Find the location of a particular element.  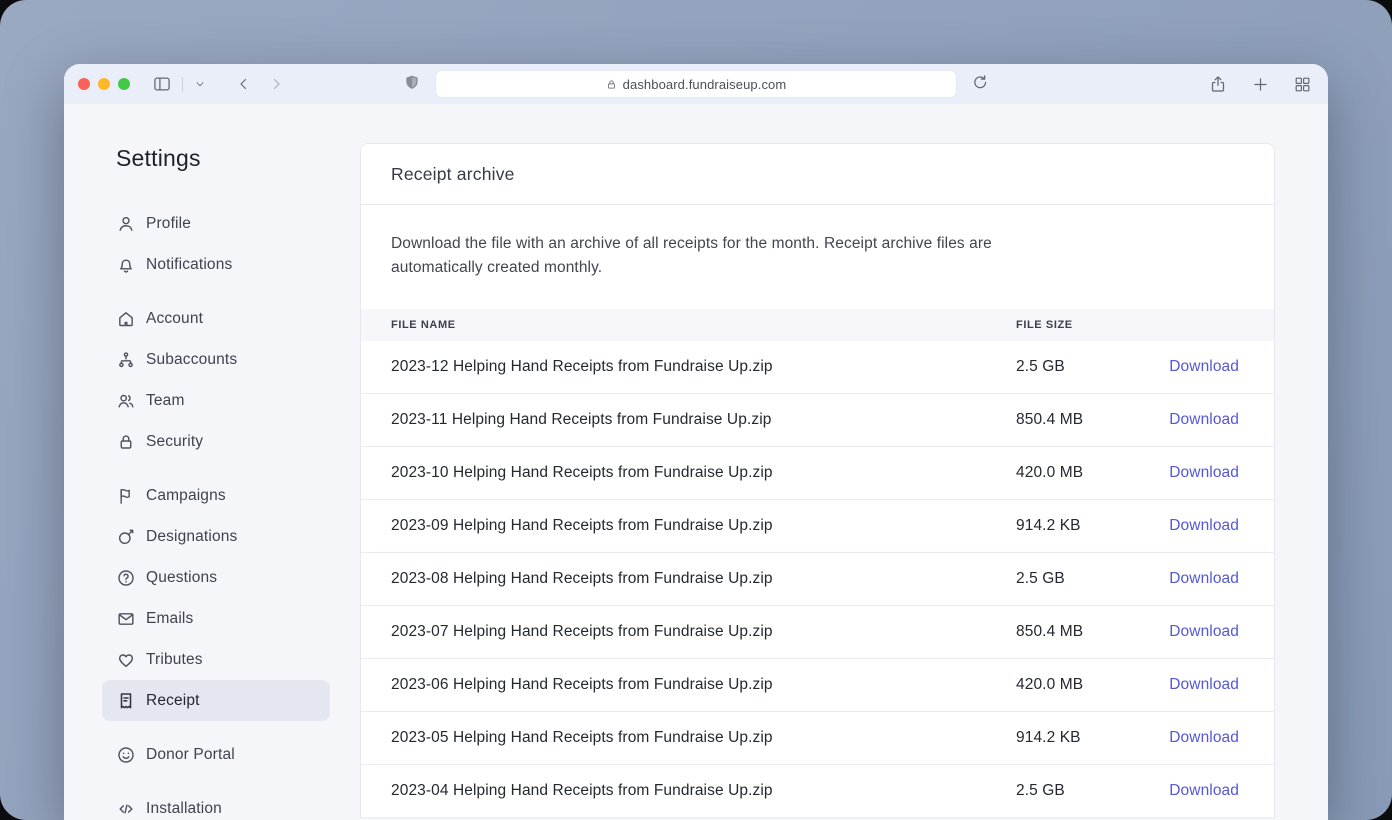

sidebar-item-designations: Designations is located at coordinates (216, 536).